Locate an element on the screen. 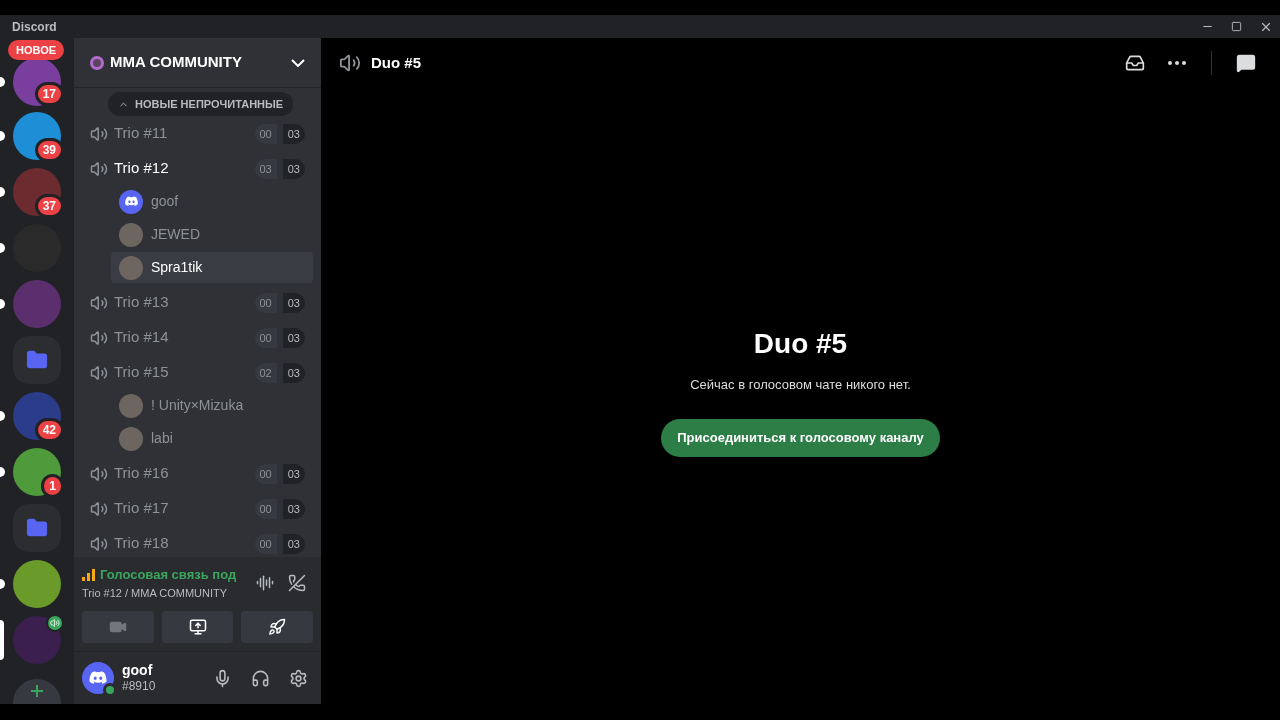 The image size is (1280, 720). sound-wave-icon is located at coordinates (265, 583).